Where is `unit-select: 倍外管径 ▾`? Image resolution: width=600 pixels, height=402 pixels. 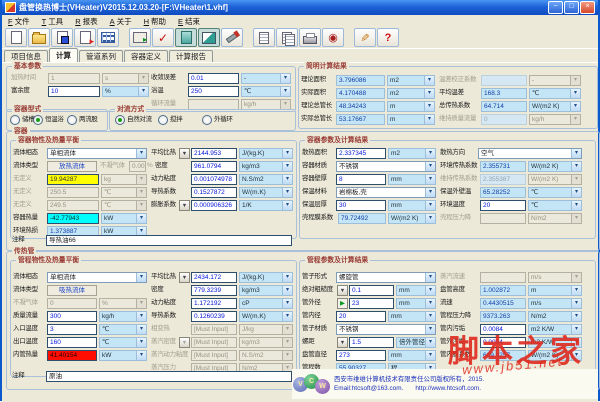
unit-select: 倍外管径 ▾ is located at coordinates (416, 342).